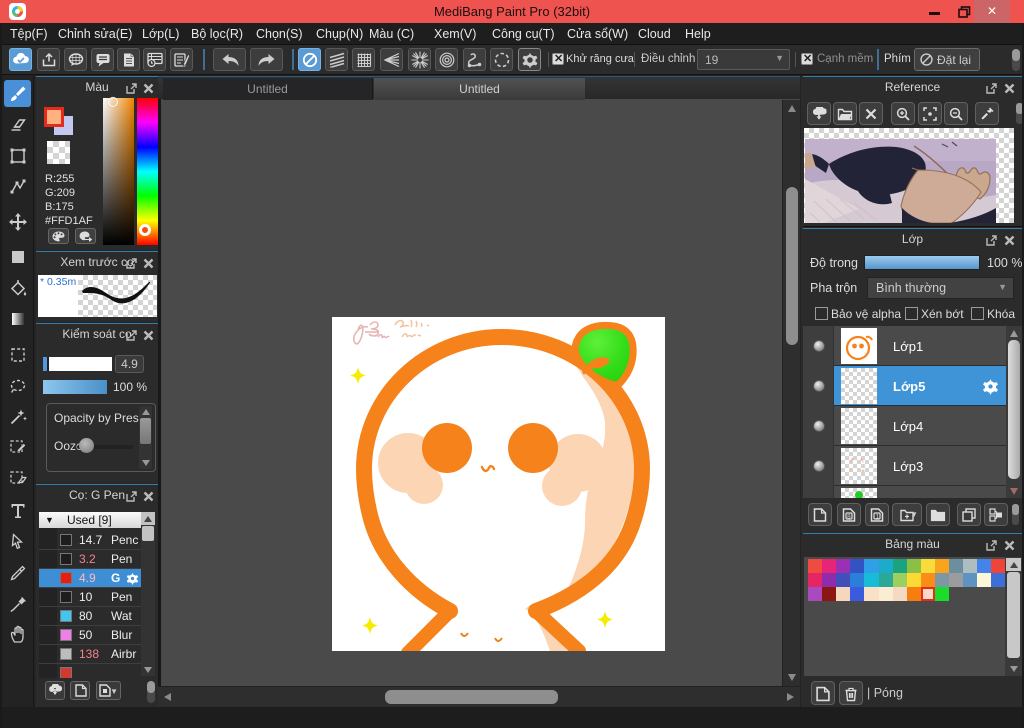 The width and height of the screenshot is (1024, 728). I want to click on svg-text: 1, so click(878, 516).